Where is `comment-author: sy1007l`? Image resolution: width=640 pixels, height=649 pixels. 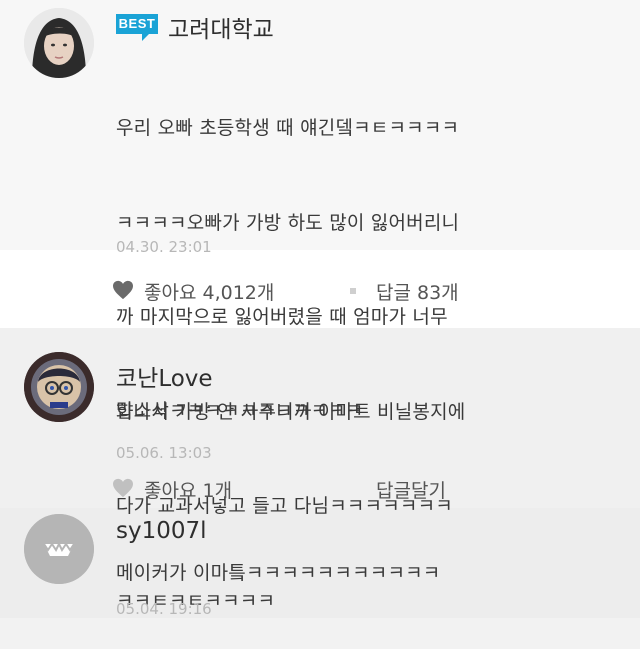 comment-author: sy1007l is located at coordinates (161, 531).